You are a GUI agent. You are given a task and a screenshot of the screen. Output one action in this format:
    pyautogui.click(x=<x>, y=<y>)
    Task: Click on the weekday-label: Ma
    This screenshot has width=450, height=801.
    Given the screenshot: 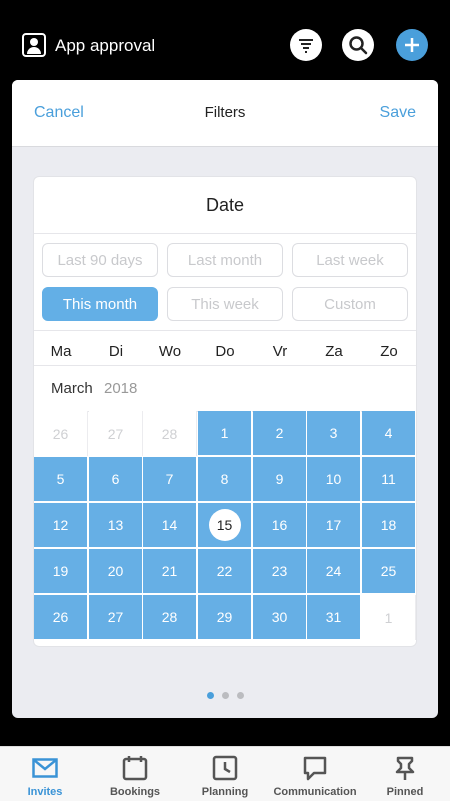 What is the action you would take?
    pyautogui.click(x=61, y=351)
    